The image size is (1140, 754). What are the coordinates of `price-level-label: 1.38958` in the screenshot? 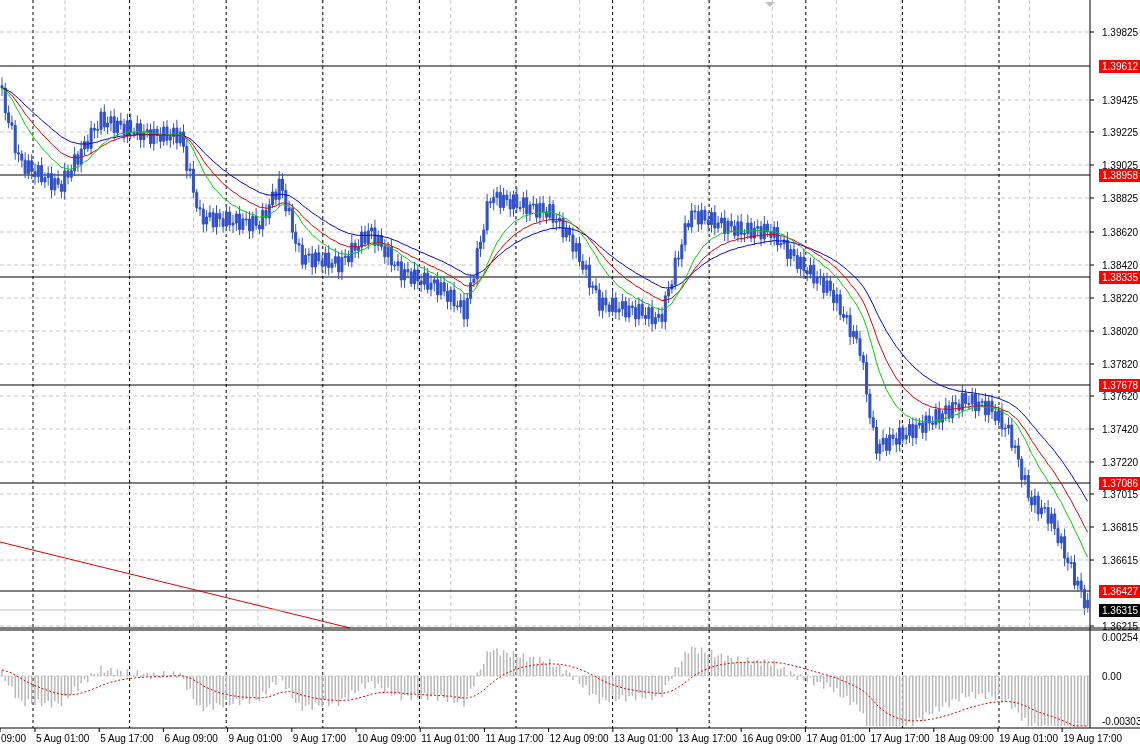 It's located at (1119, 175).